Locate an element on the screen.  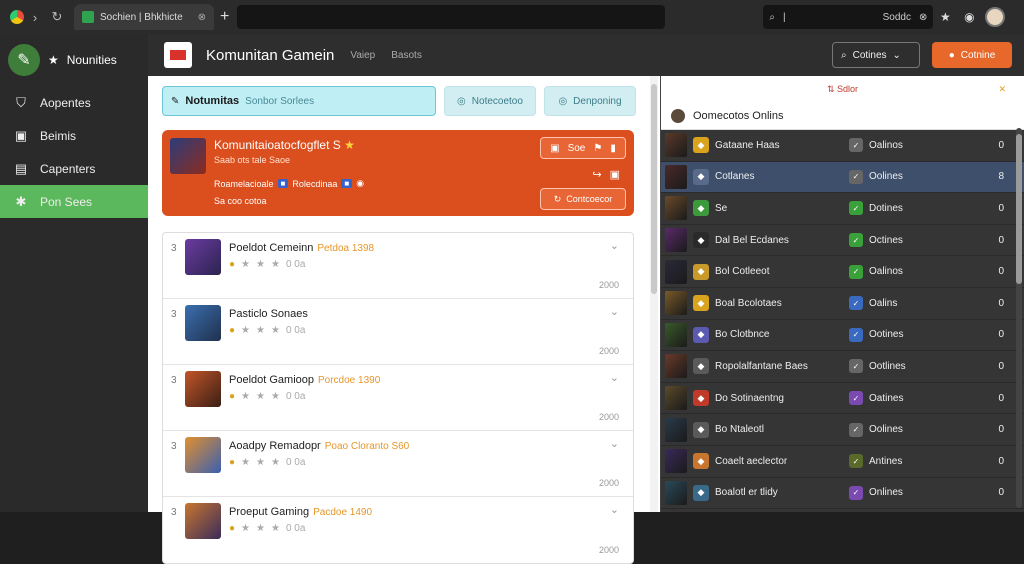
search-field: ⌕ | Soddc ⊗ is located at coordinates (848, 17).